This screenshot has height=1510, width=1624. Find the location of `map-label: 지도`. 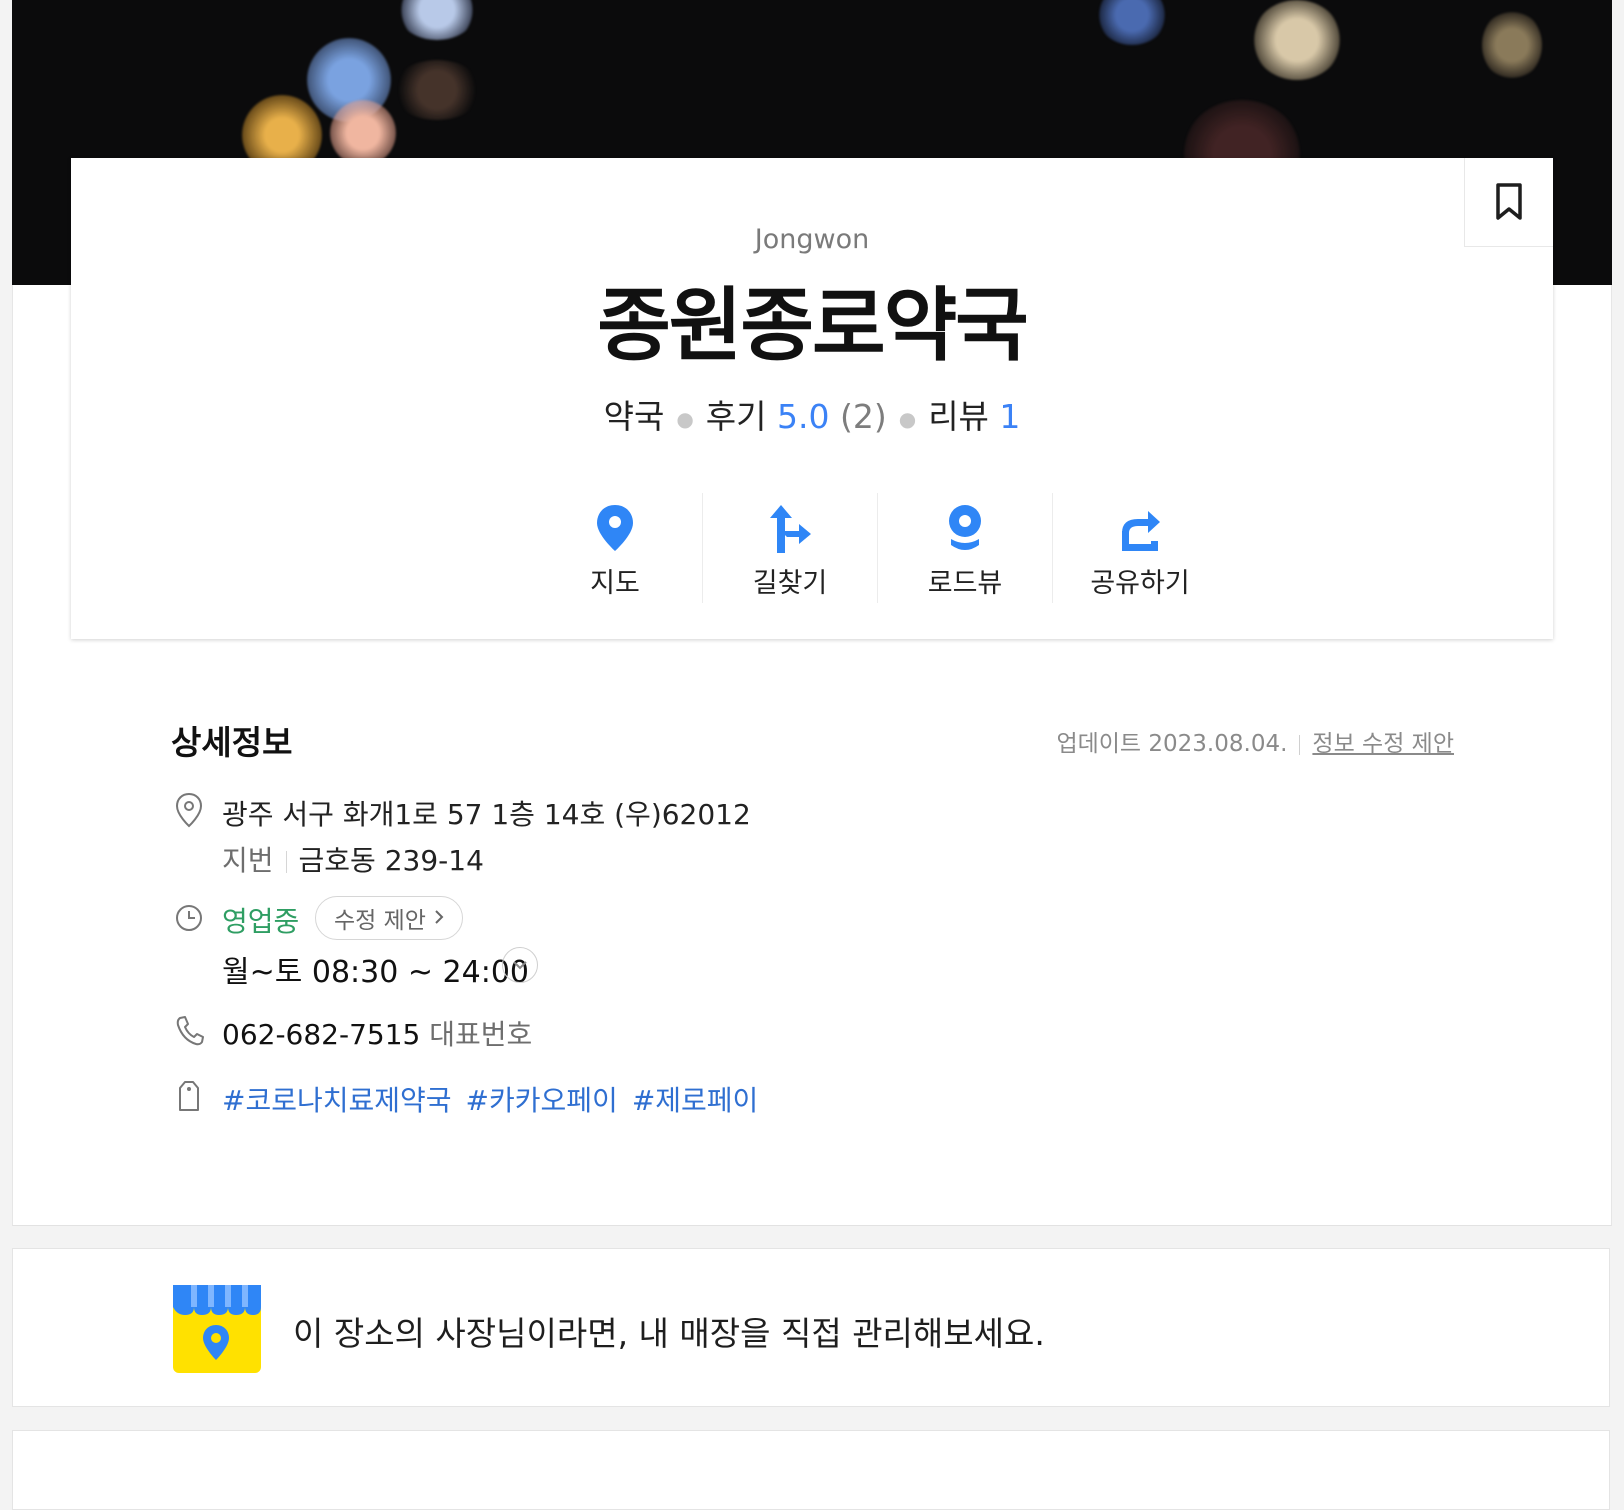

map-label: 지도 is located at coordinates (615, 583).